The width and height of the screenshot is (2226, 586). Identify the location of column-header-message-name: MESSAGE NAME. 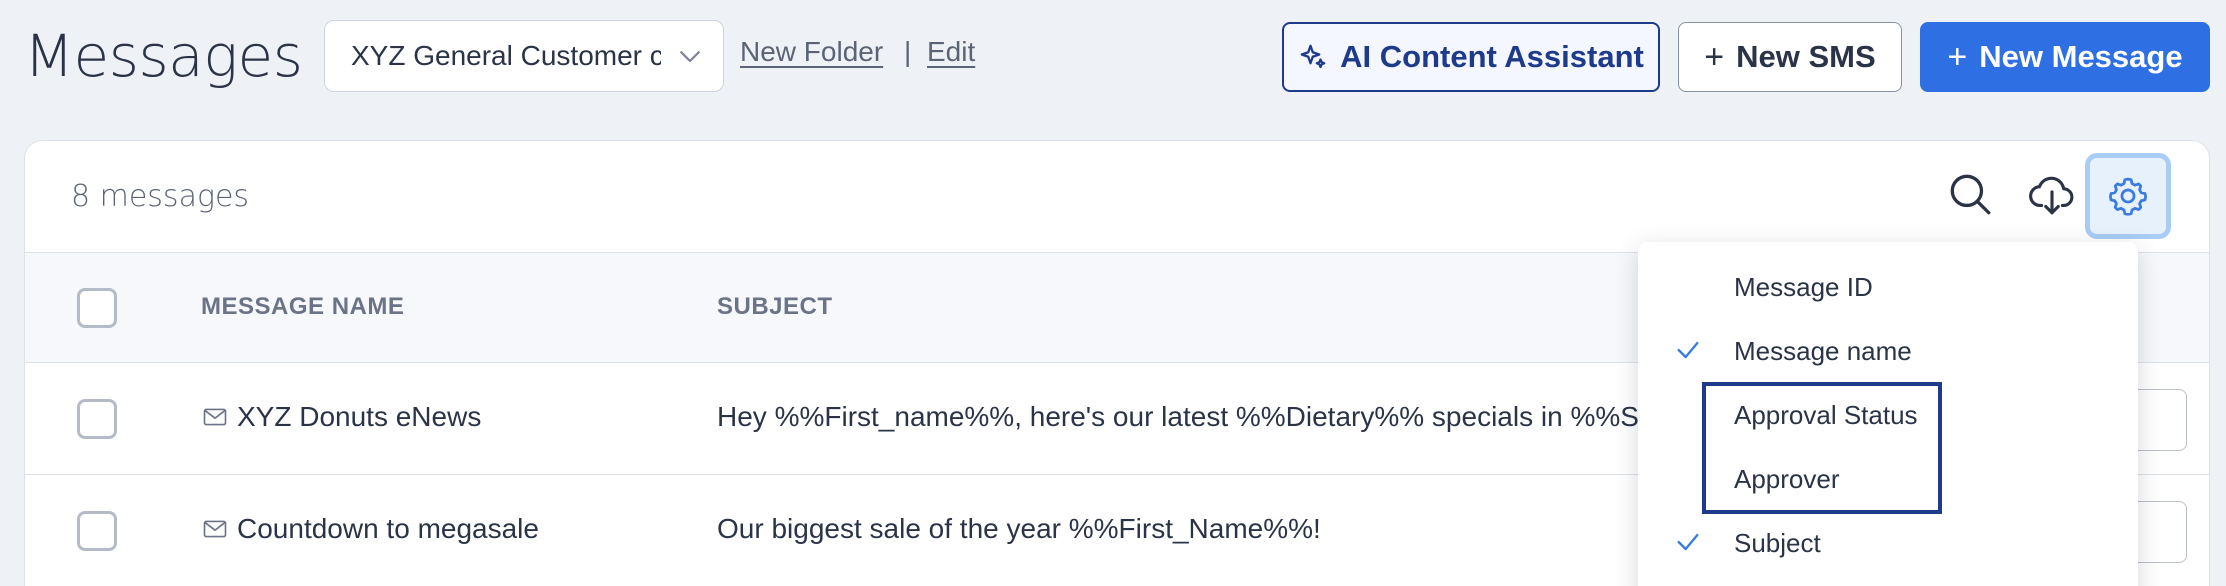
(302, 307).